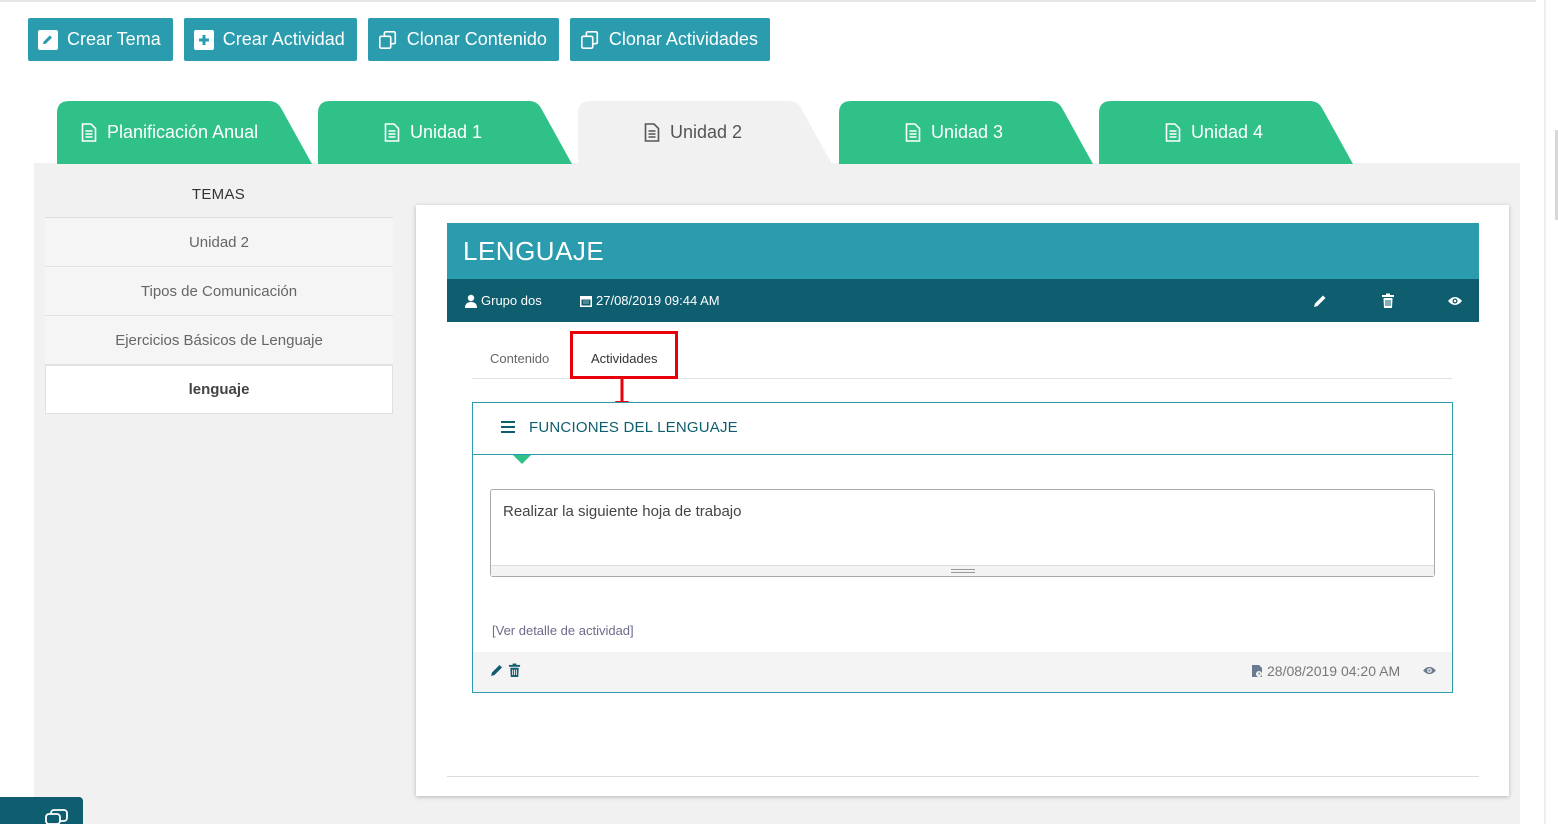 This screenshot has height=824, width=1558. Describe the element at coordinates (1334, 671) in the screenshot. I see `activity-datetime: 28/08/2019 04:20 AM` at that location.